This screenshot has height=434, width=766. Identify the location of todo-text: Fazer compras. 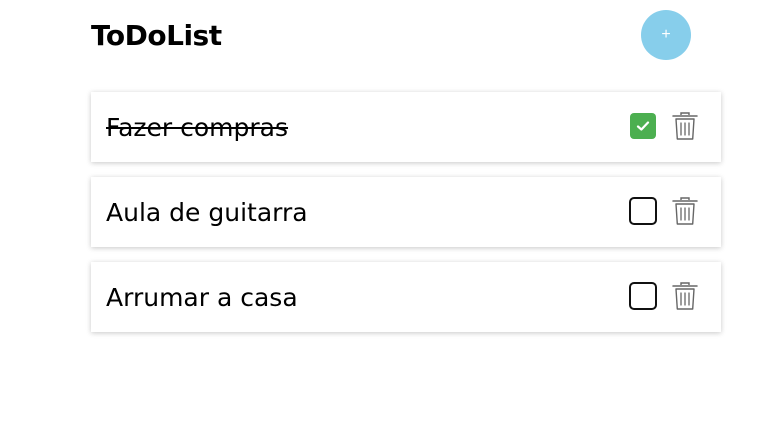
(197, 127).